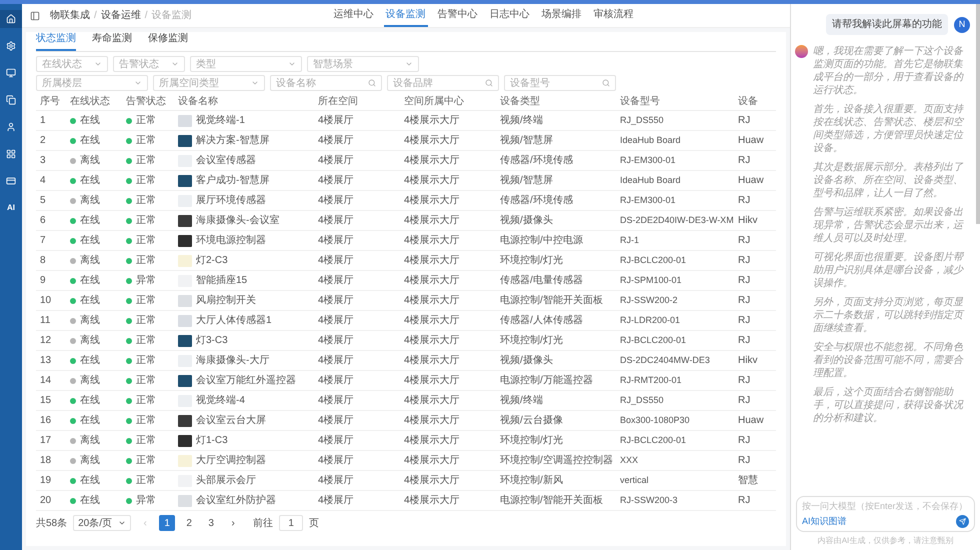  Describe the element at coordinates (887, 24) in the screenshot. I see `user-message: 请帮我解读此屏幕的功能` at that location.